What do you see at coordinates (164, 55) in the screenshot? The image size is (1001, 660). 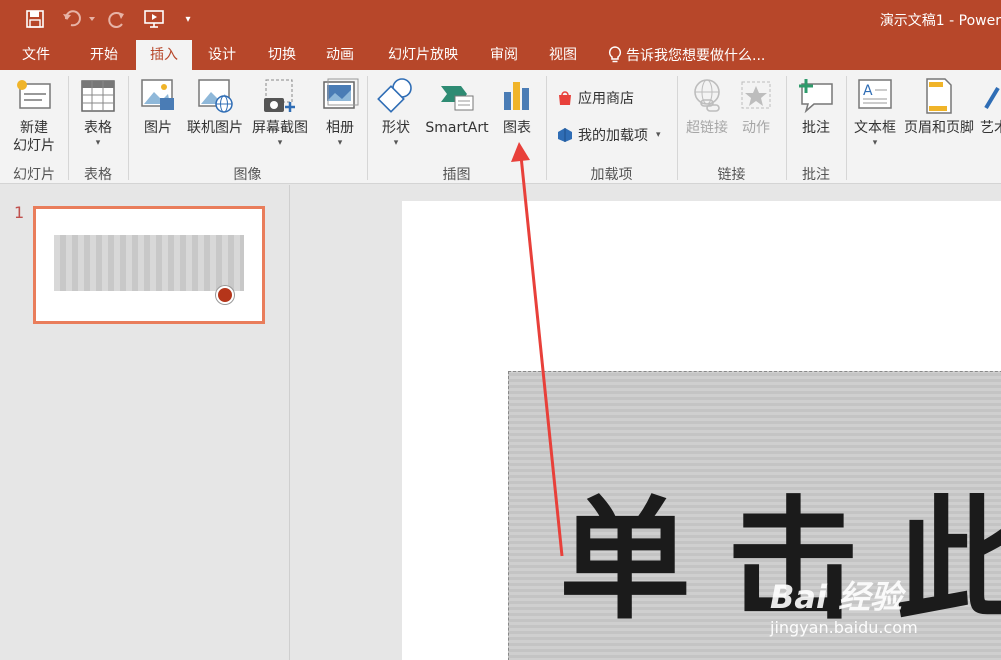 I see `tab-insert: 插入` at bounding box center [164, 55].